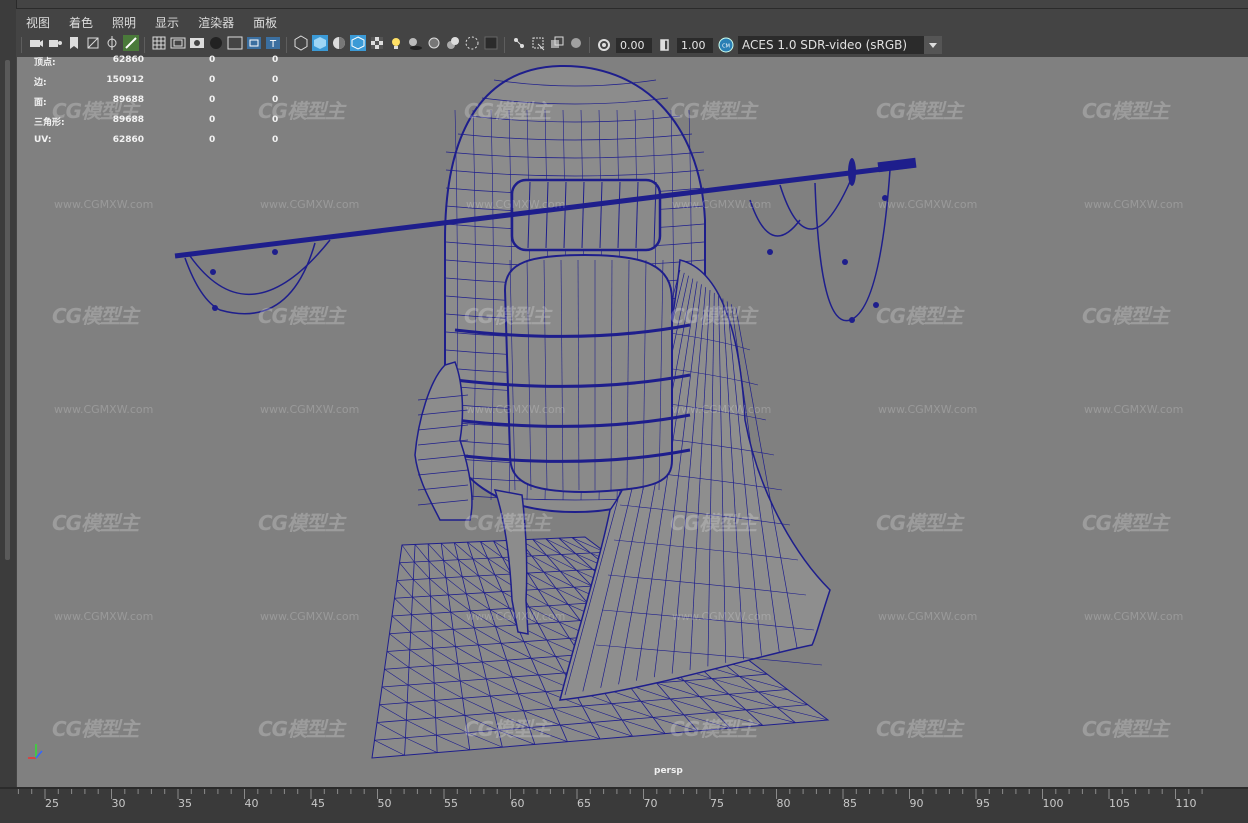  What do you see at coordinates (319, 43) in the screenshot?
I see `smooth-shade-icon` at bounding box center [319, 43].